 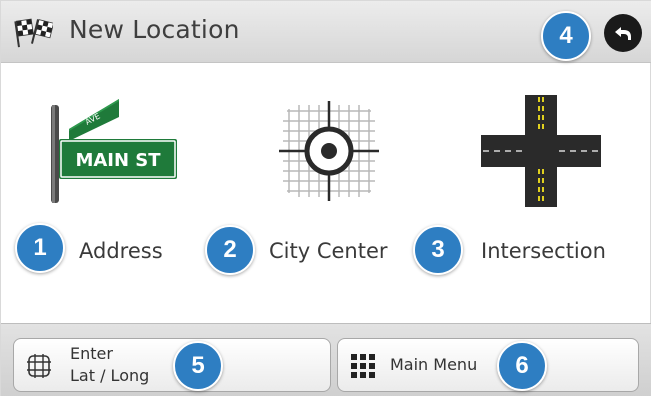 I want to click on globe-grid-icon, so click(x=39, y=366).